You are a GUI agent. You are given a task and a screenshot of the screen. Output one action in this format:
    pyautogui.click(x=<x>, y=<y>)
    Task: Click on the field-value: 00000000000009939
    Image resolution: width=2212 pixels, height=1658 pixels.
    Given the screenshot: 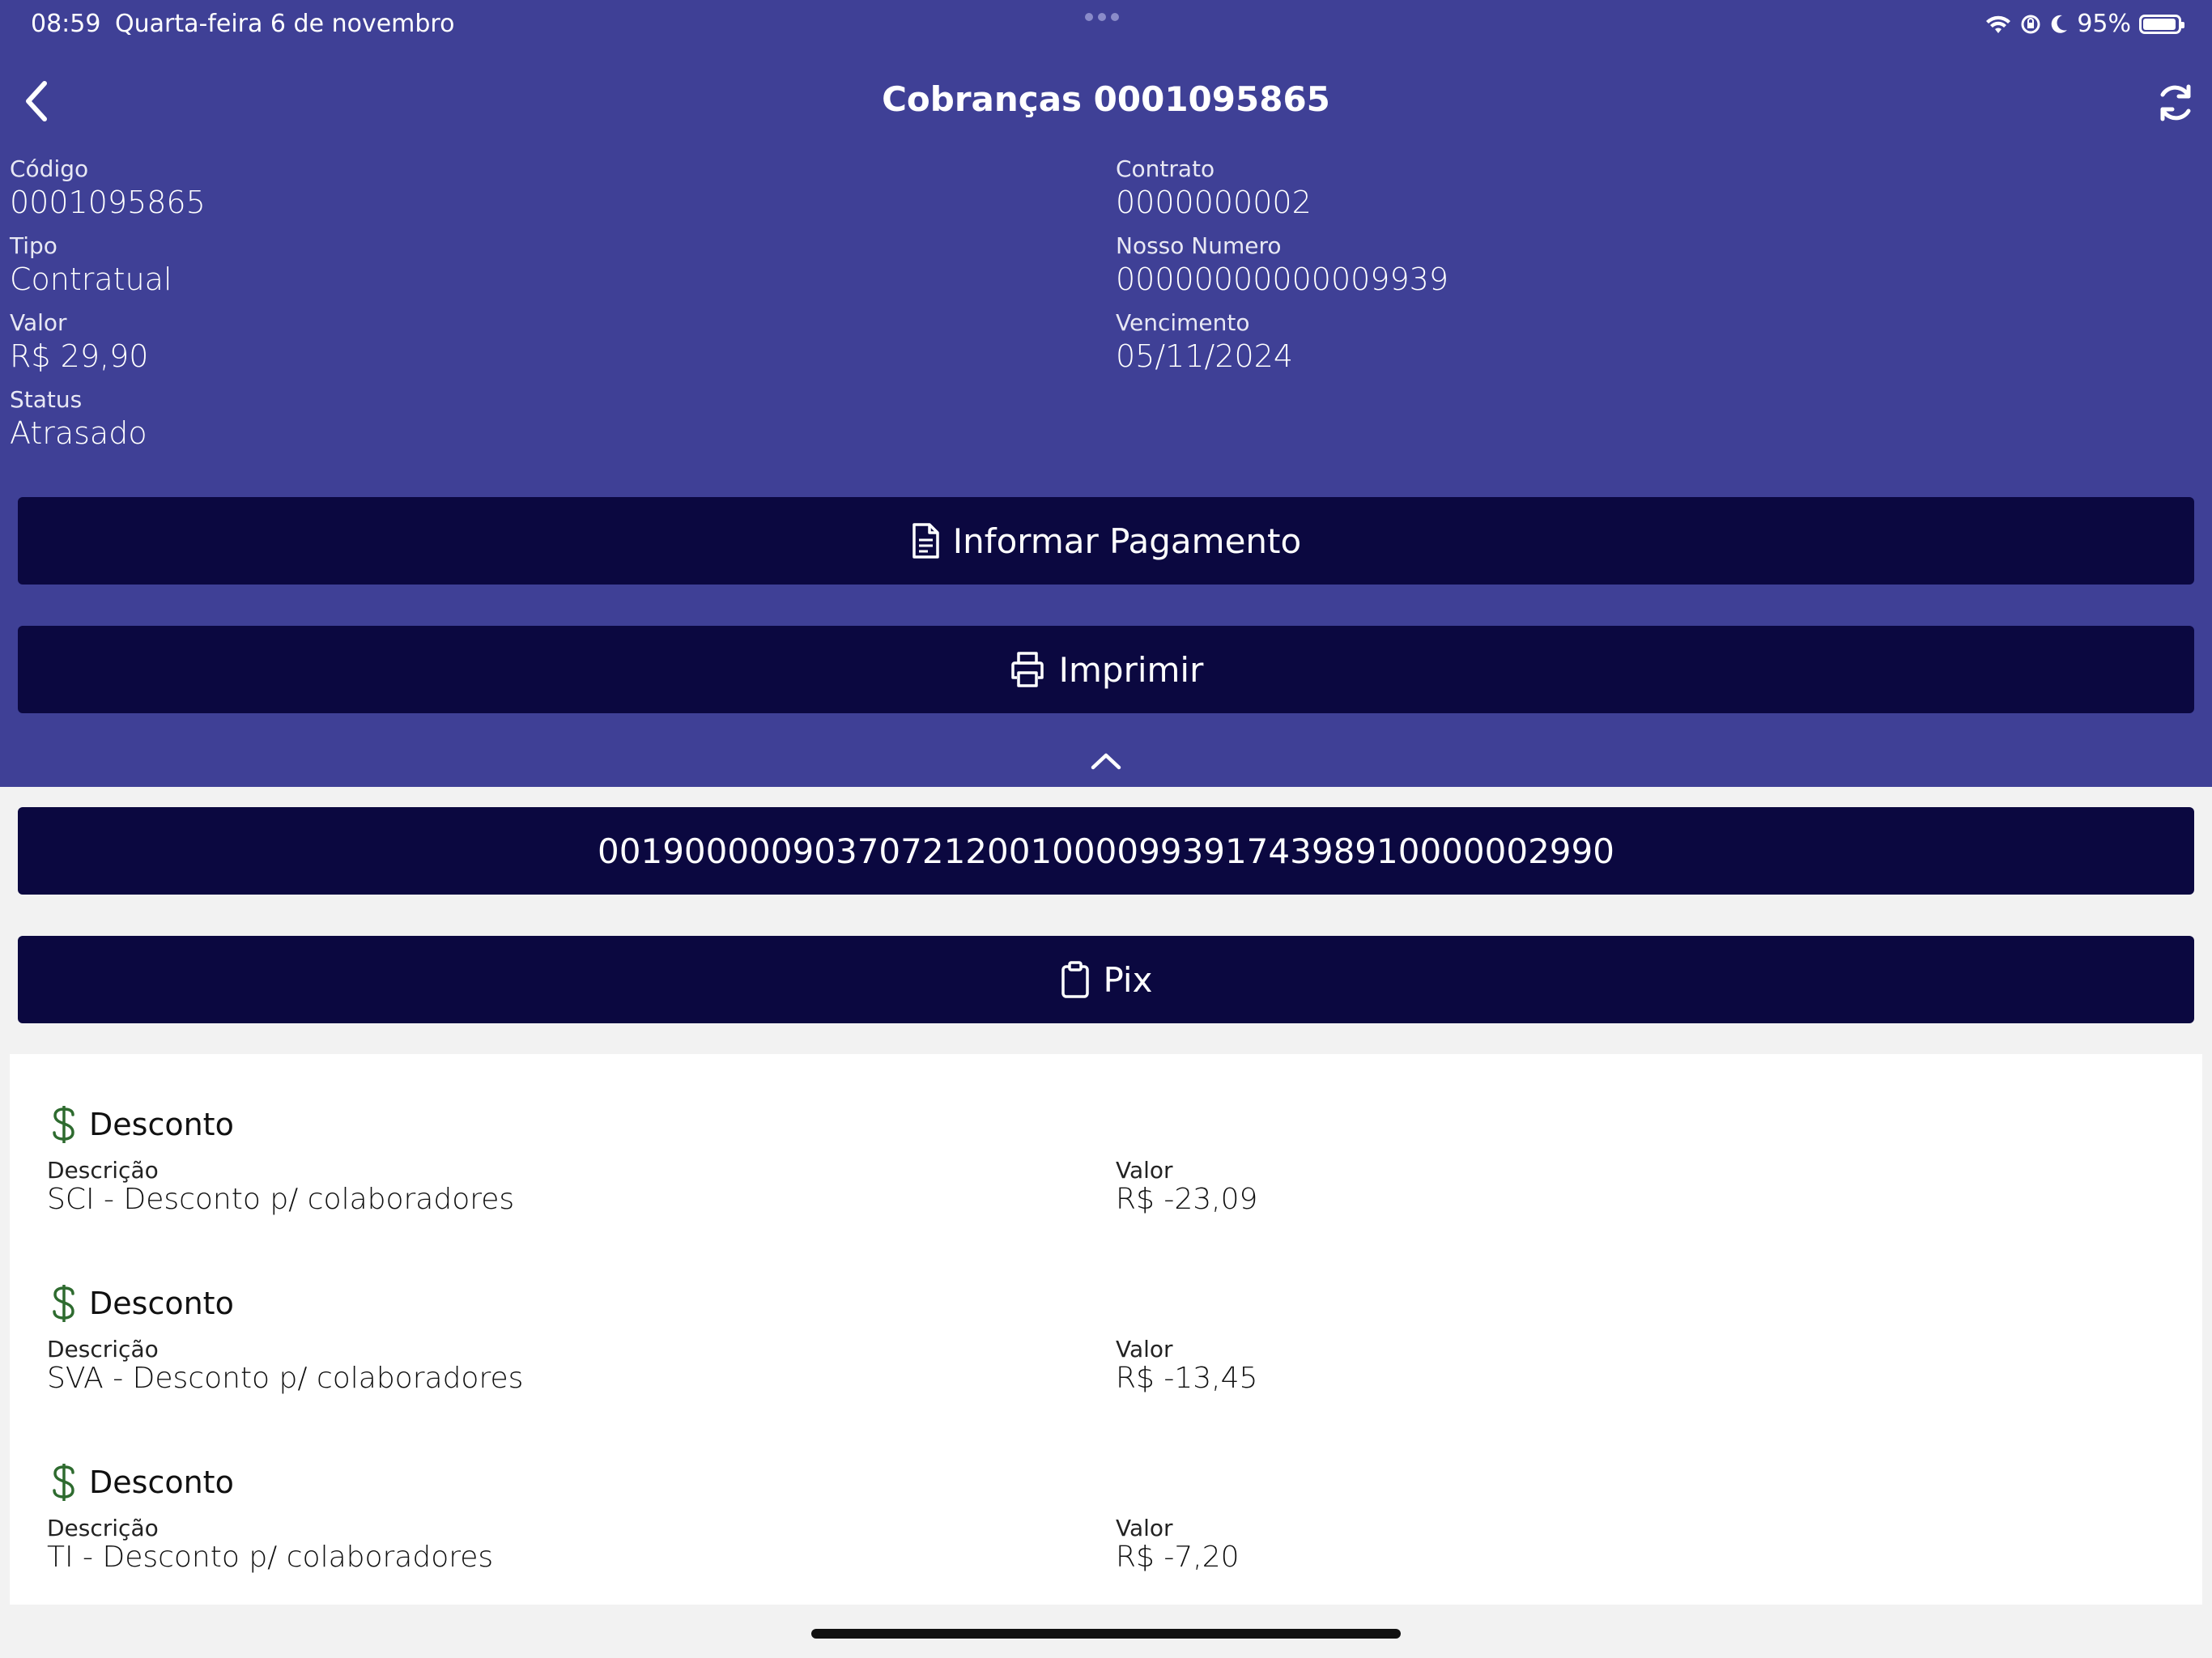 What is the action you would take?
    pyautogui.click(x=1282, y=279)
    